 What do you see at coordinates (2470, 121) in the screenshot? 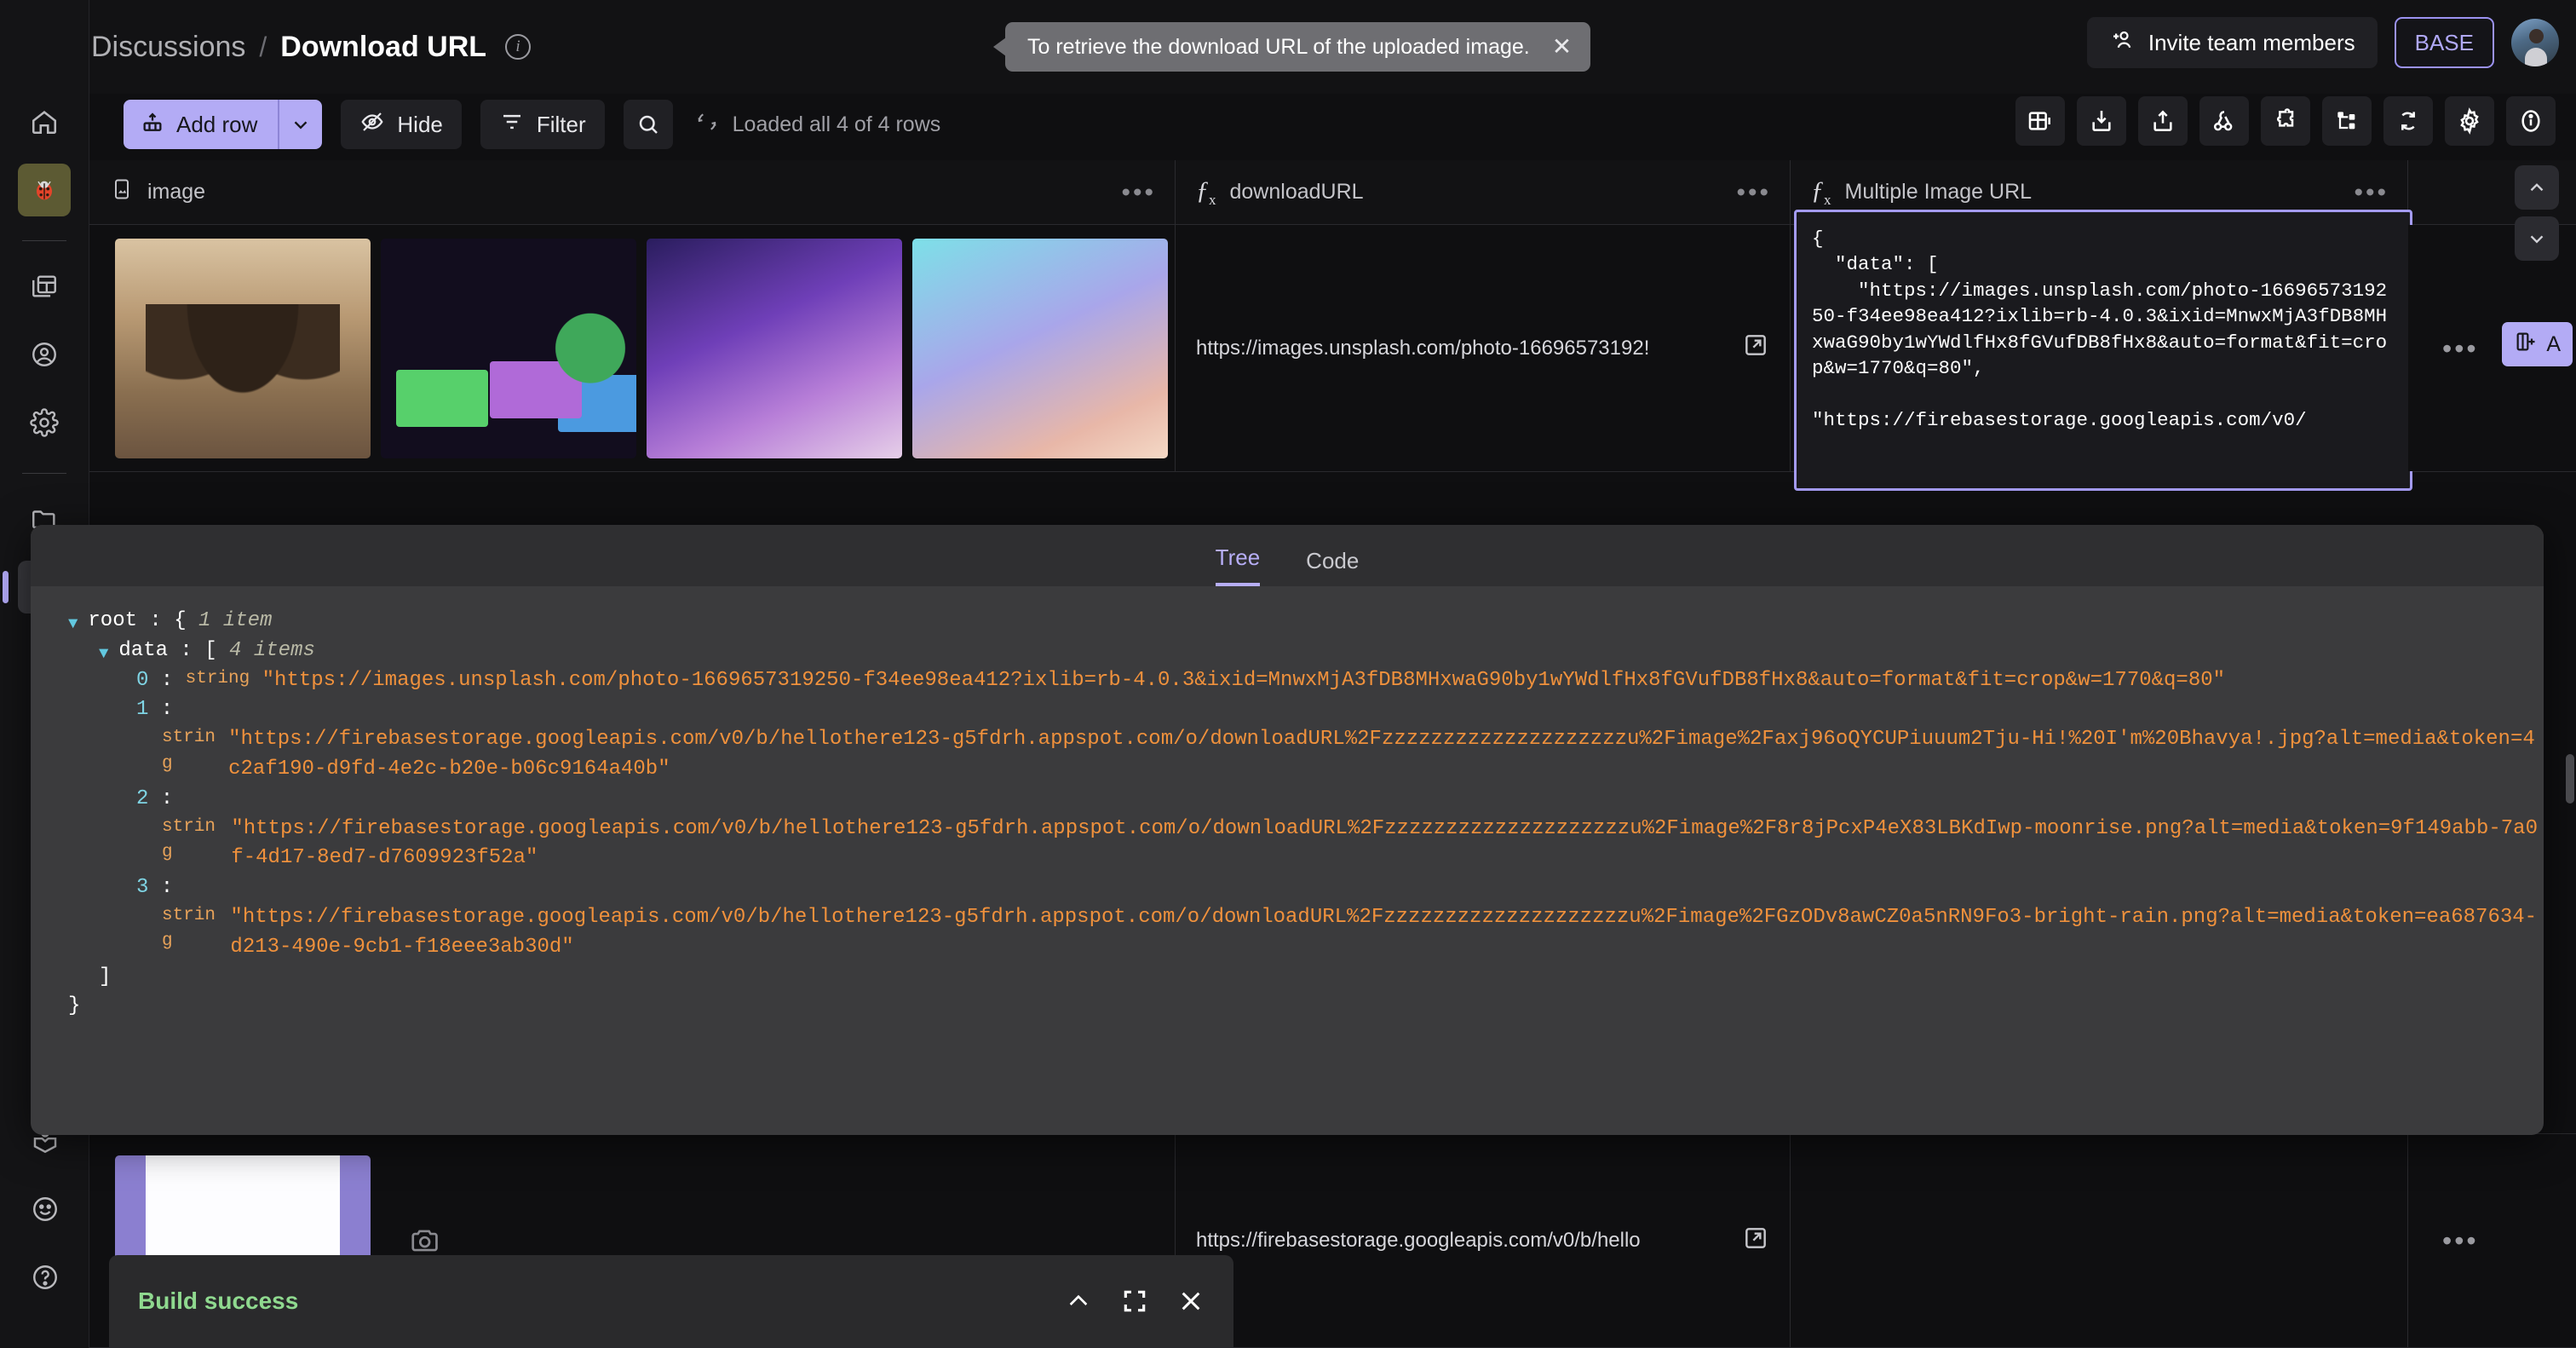
I see `gear-icon` at bounding box center [2470, 121].